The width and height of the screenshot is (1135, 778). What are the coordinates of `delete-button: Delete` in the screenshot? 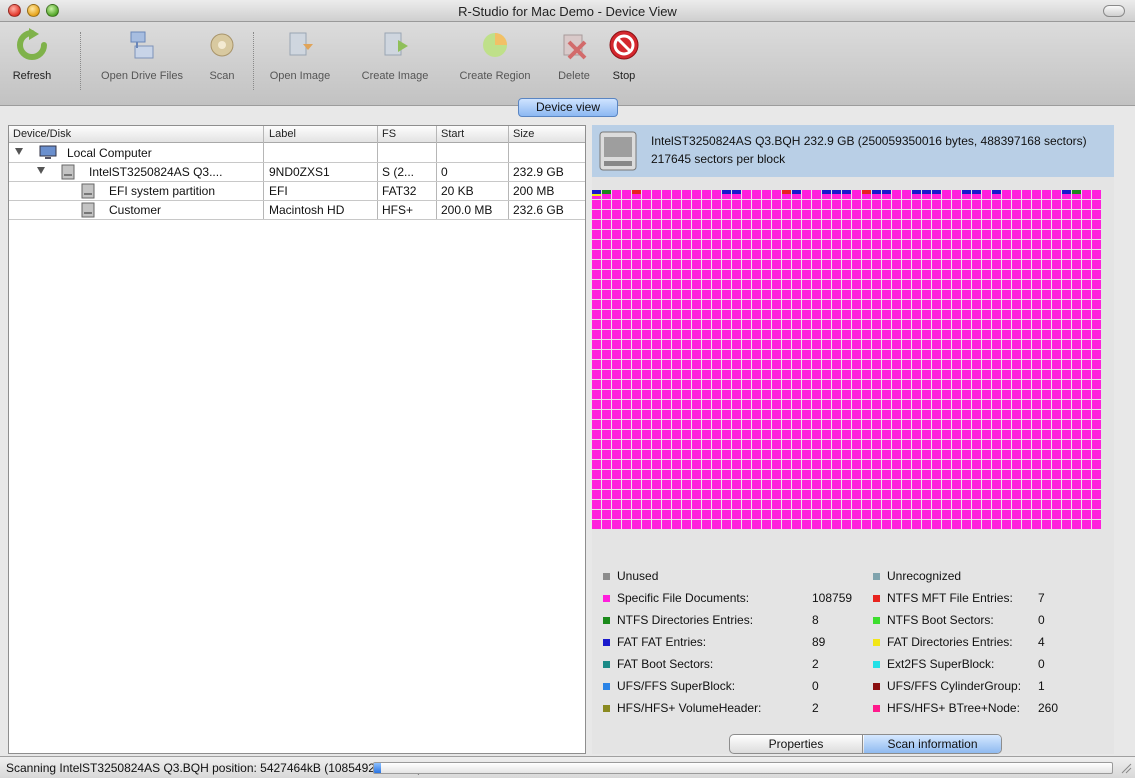 It's located at (574, 55).